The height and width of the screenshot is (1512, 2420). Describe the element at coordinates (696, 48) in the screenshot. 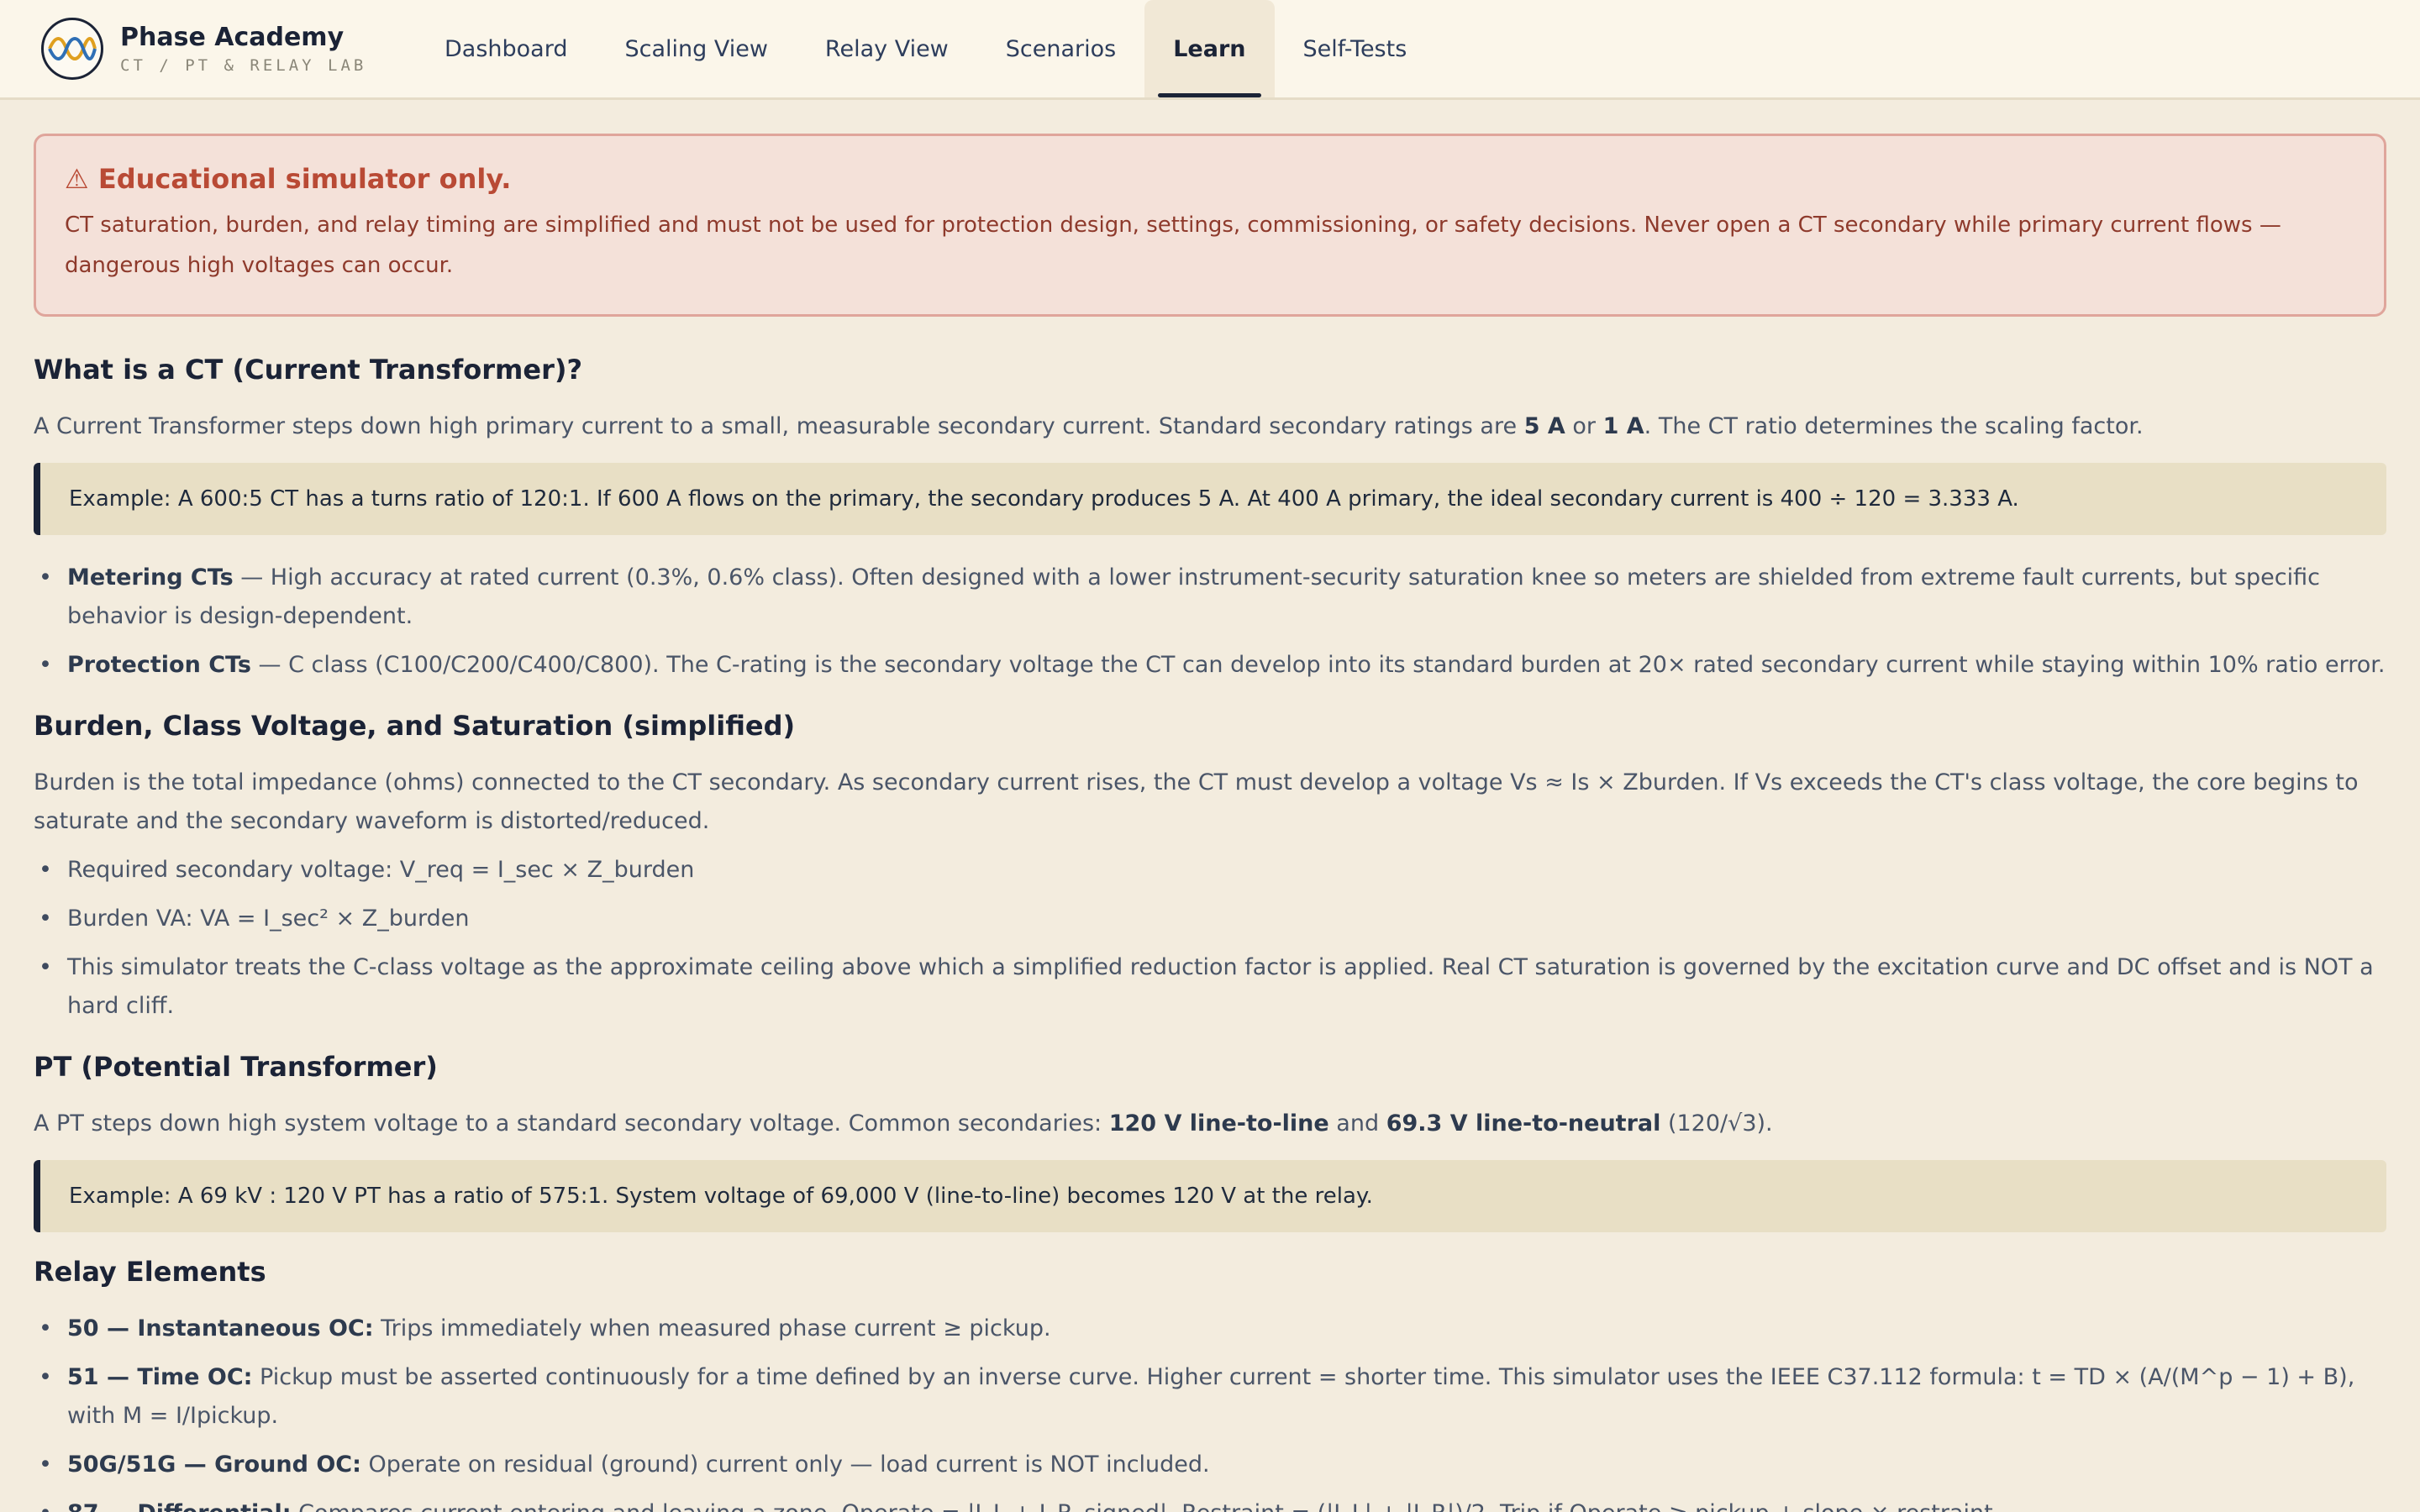

I see `tab-scaling-view: Scaling View` at that location.